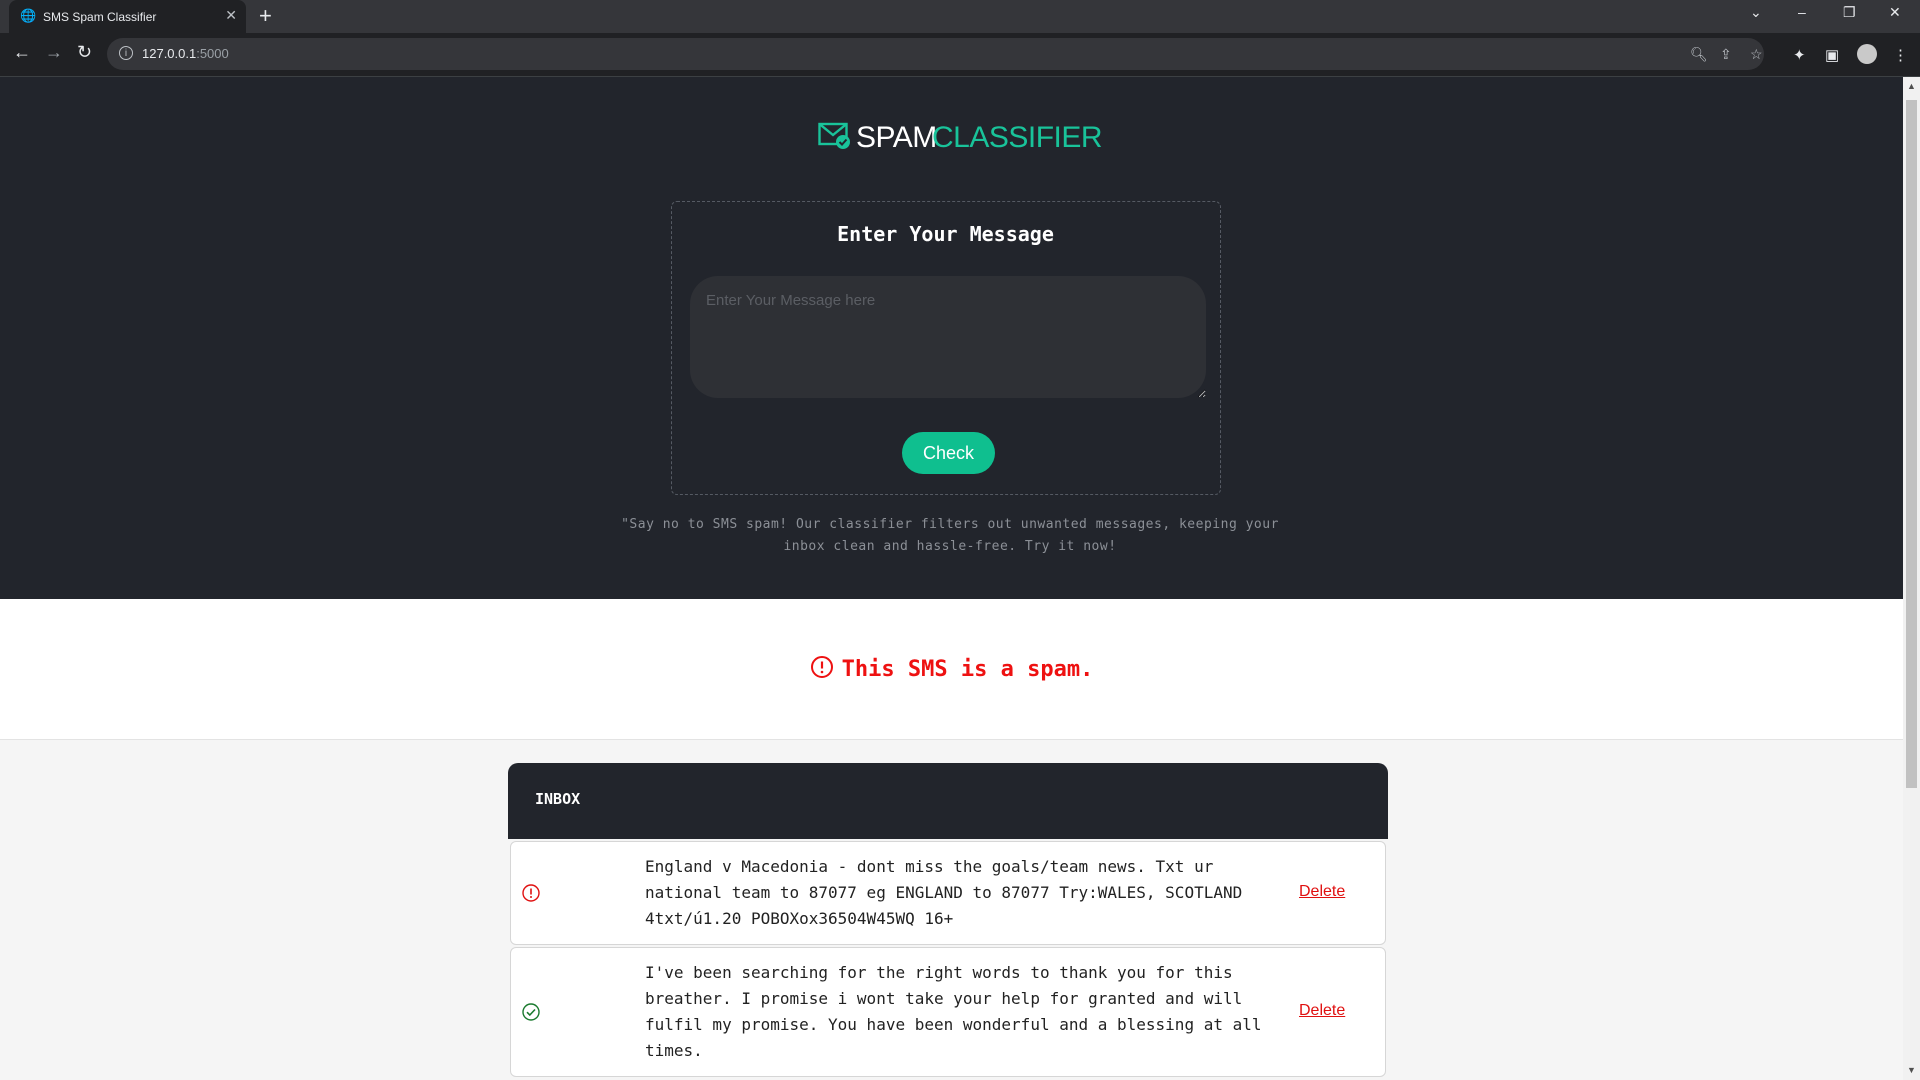  What do you see at coordinates (1756, 54) in the screenshot?
I see `bookmark-star-icon: ☆` at bounding box center [1756, 54].